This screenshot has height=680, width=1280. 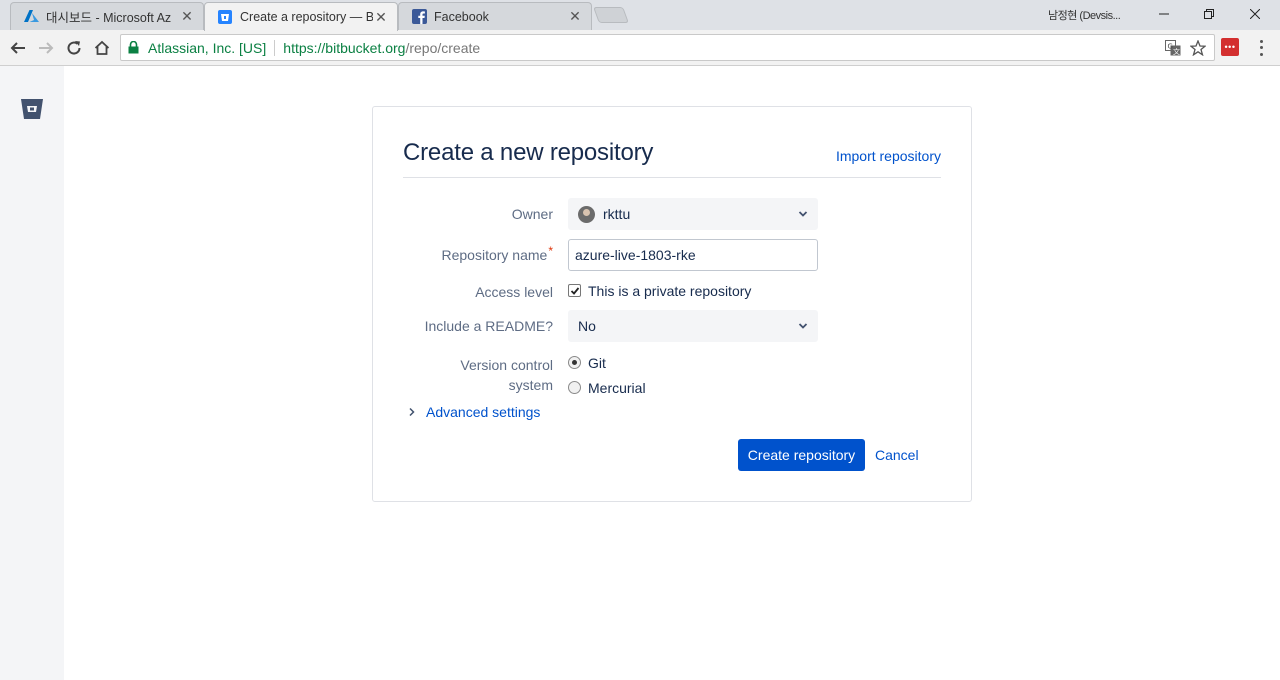 What do you see at coordinates (1176, 51) in the screenshot?
I see `svg-text: 文` at bounding box center [1176, 51].